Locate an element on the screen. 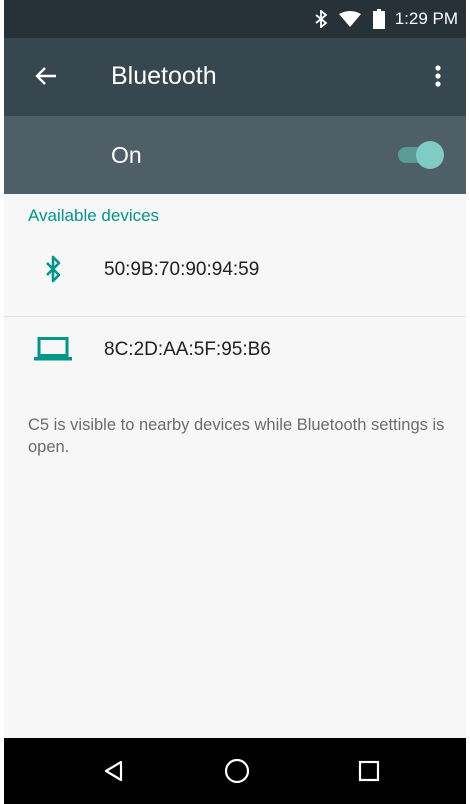 This screenshot has width=470, height=804. wifi-icon is located at coordinates (349, 19).